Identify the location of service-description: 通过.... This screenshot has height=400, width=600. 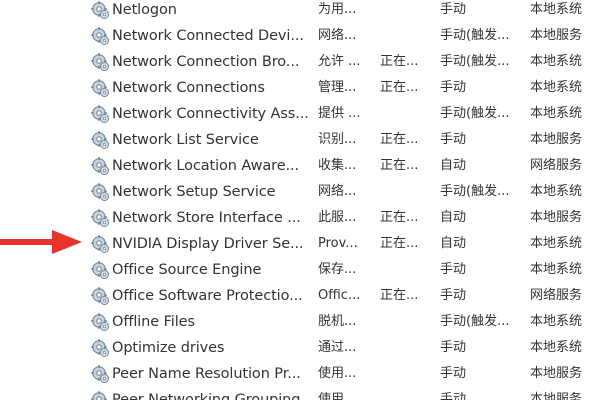
(337, 347).